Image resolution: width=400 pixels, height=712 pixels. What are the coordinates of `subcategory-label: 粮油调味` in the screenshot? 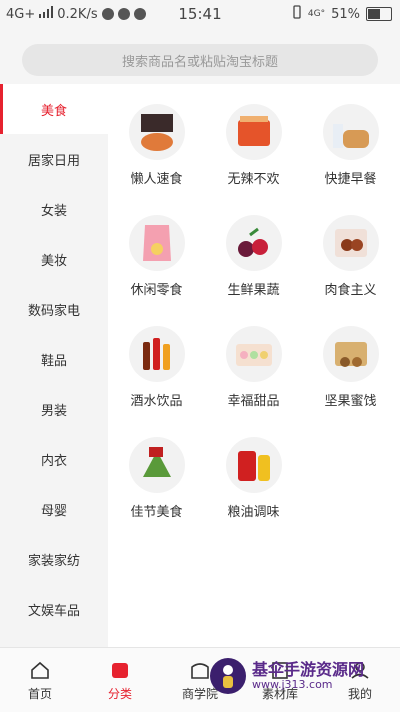 It's located at (253, 512).